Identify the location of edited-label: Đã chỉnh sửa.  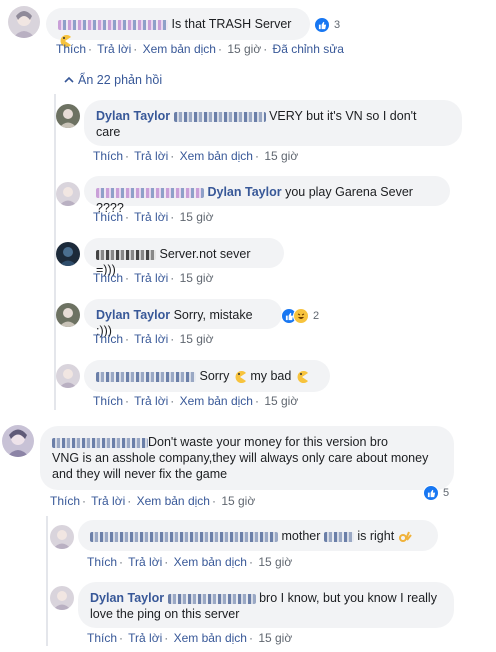
(308, 49).